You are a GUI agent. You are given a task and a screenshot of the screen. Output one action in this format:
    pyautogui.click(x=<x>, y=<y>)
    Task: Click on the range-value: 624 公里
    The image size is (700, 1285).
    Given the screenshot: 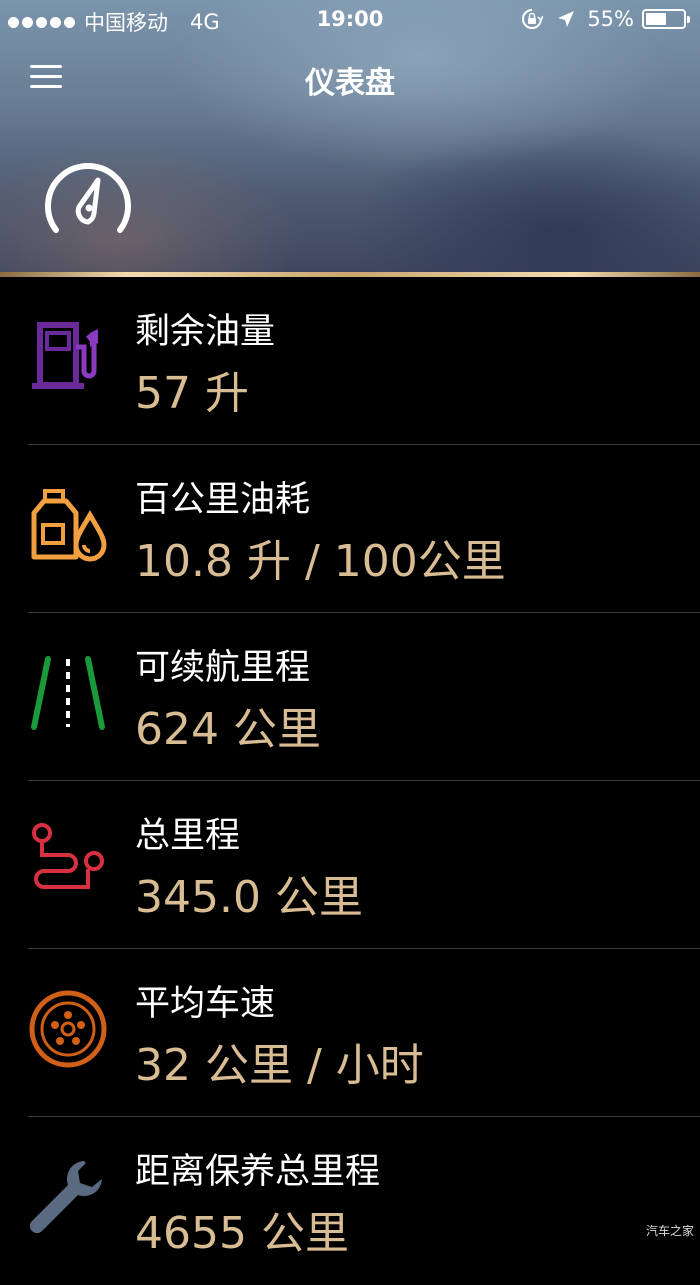 What is the action you would take?
    pyautogui.click(x=228, y=729)
    